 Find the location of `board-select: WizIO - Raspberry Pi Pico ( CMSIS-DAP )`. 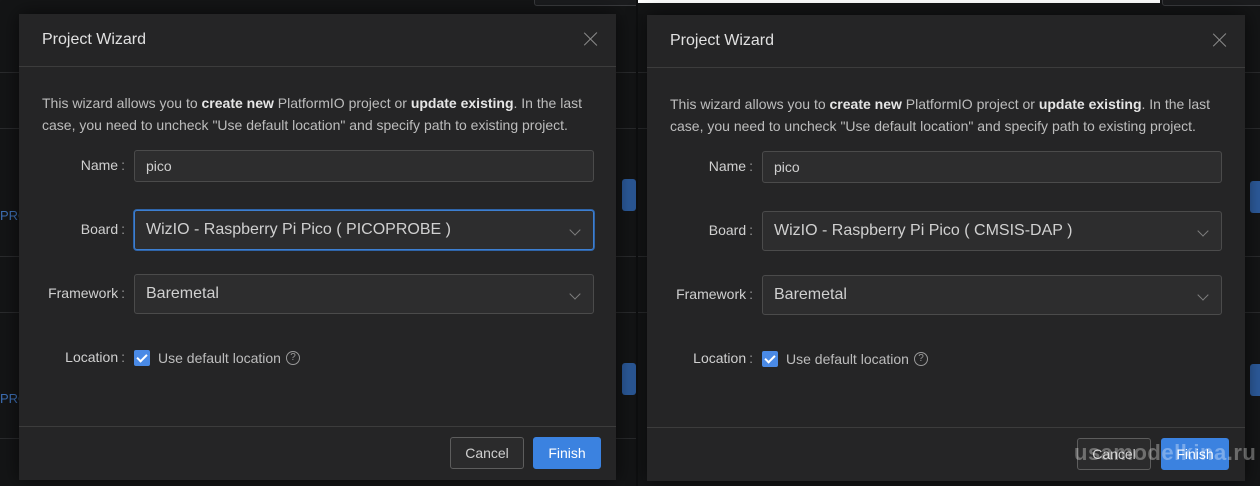

board-select: WizIO - Raspberry Pi Pico ( CMSIS-DAP ) is located at coordinates (992, 231).